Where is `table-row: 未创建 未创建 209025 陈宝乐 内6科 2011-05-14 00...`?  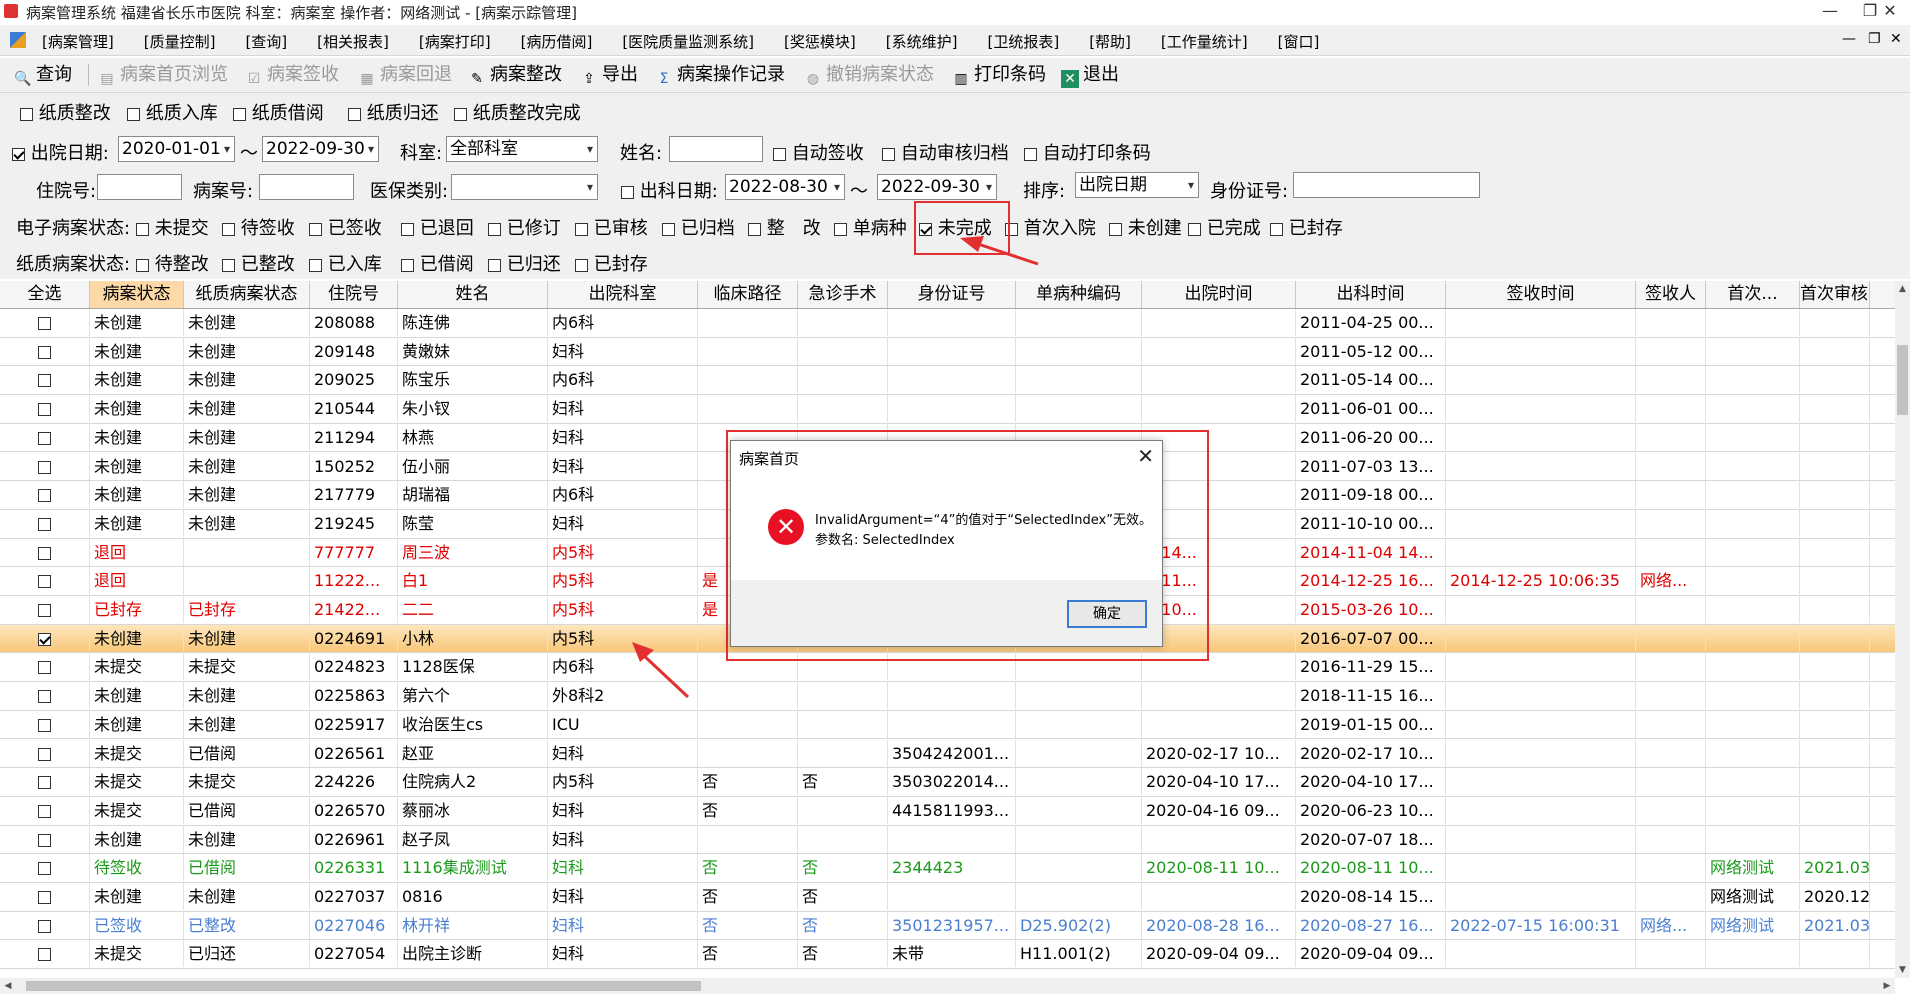
table-row: 未创建 未创建 209025 陈宝乐 内6科 2011-05-14 00... is located at coordinates (947, 381).